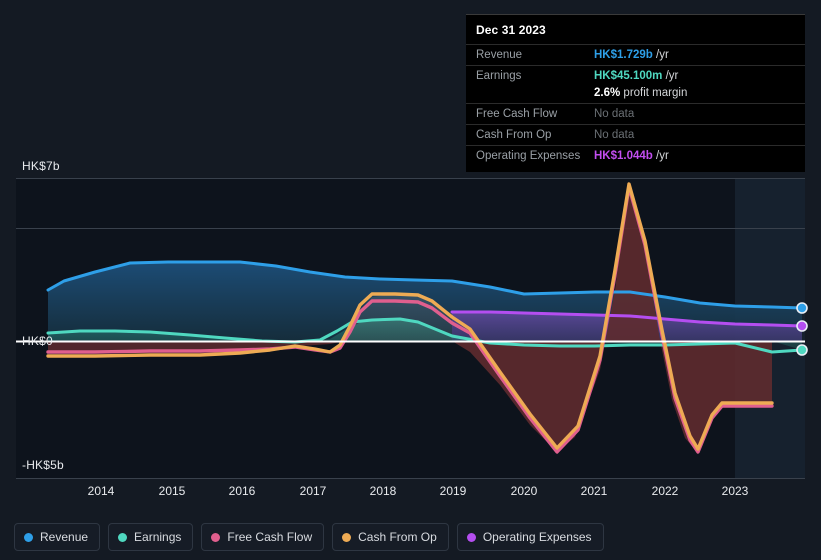 The height and width of the screenshot is (560, 821). Describe the element at coordinates (623, 156) in the screenshot. I see `tooltip-number-operating-expenses: HK$1.044b` at that location.